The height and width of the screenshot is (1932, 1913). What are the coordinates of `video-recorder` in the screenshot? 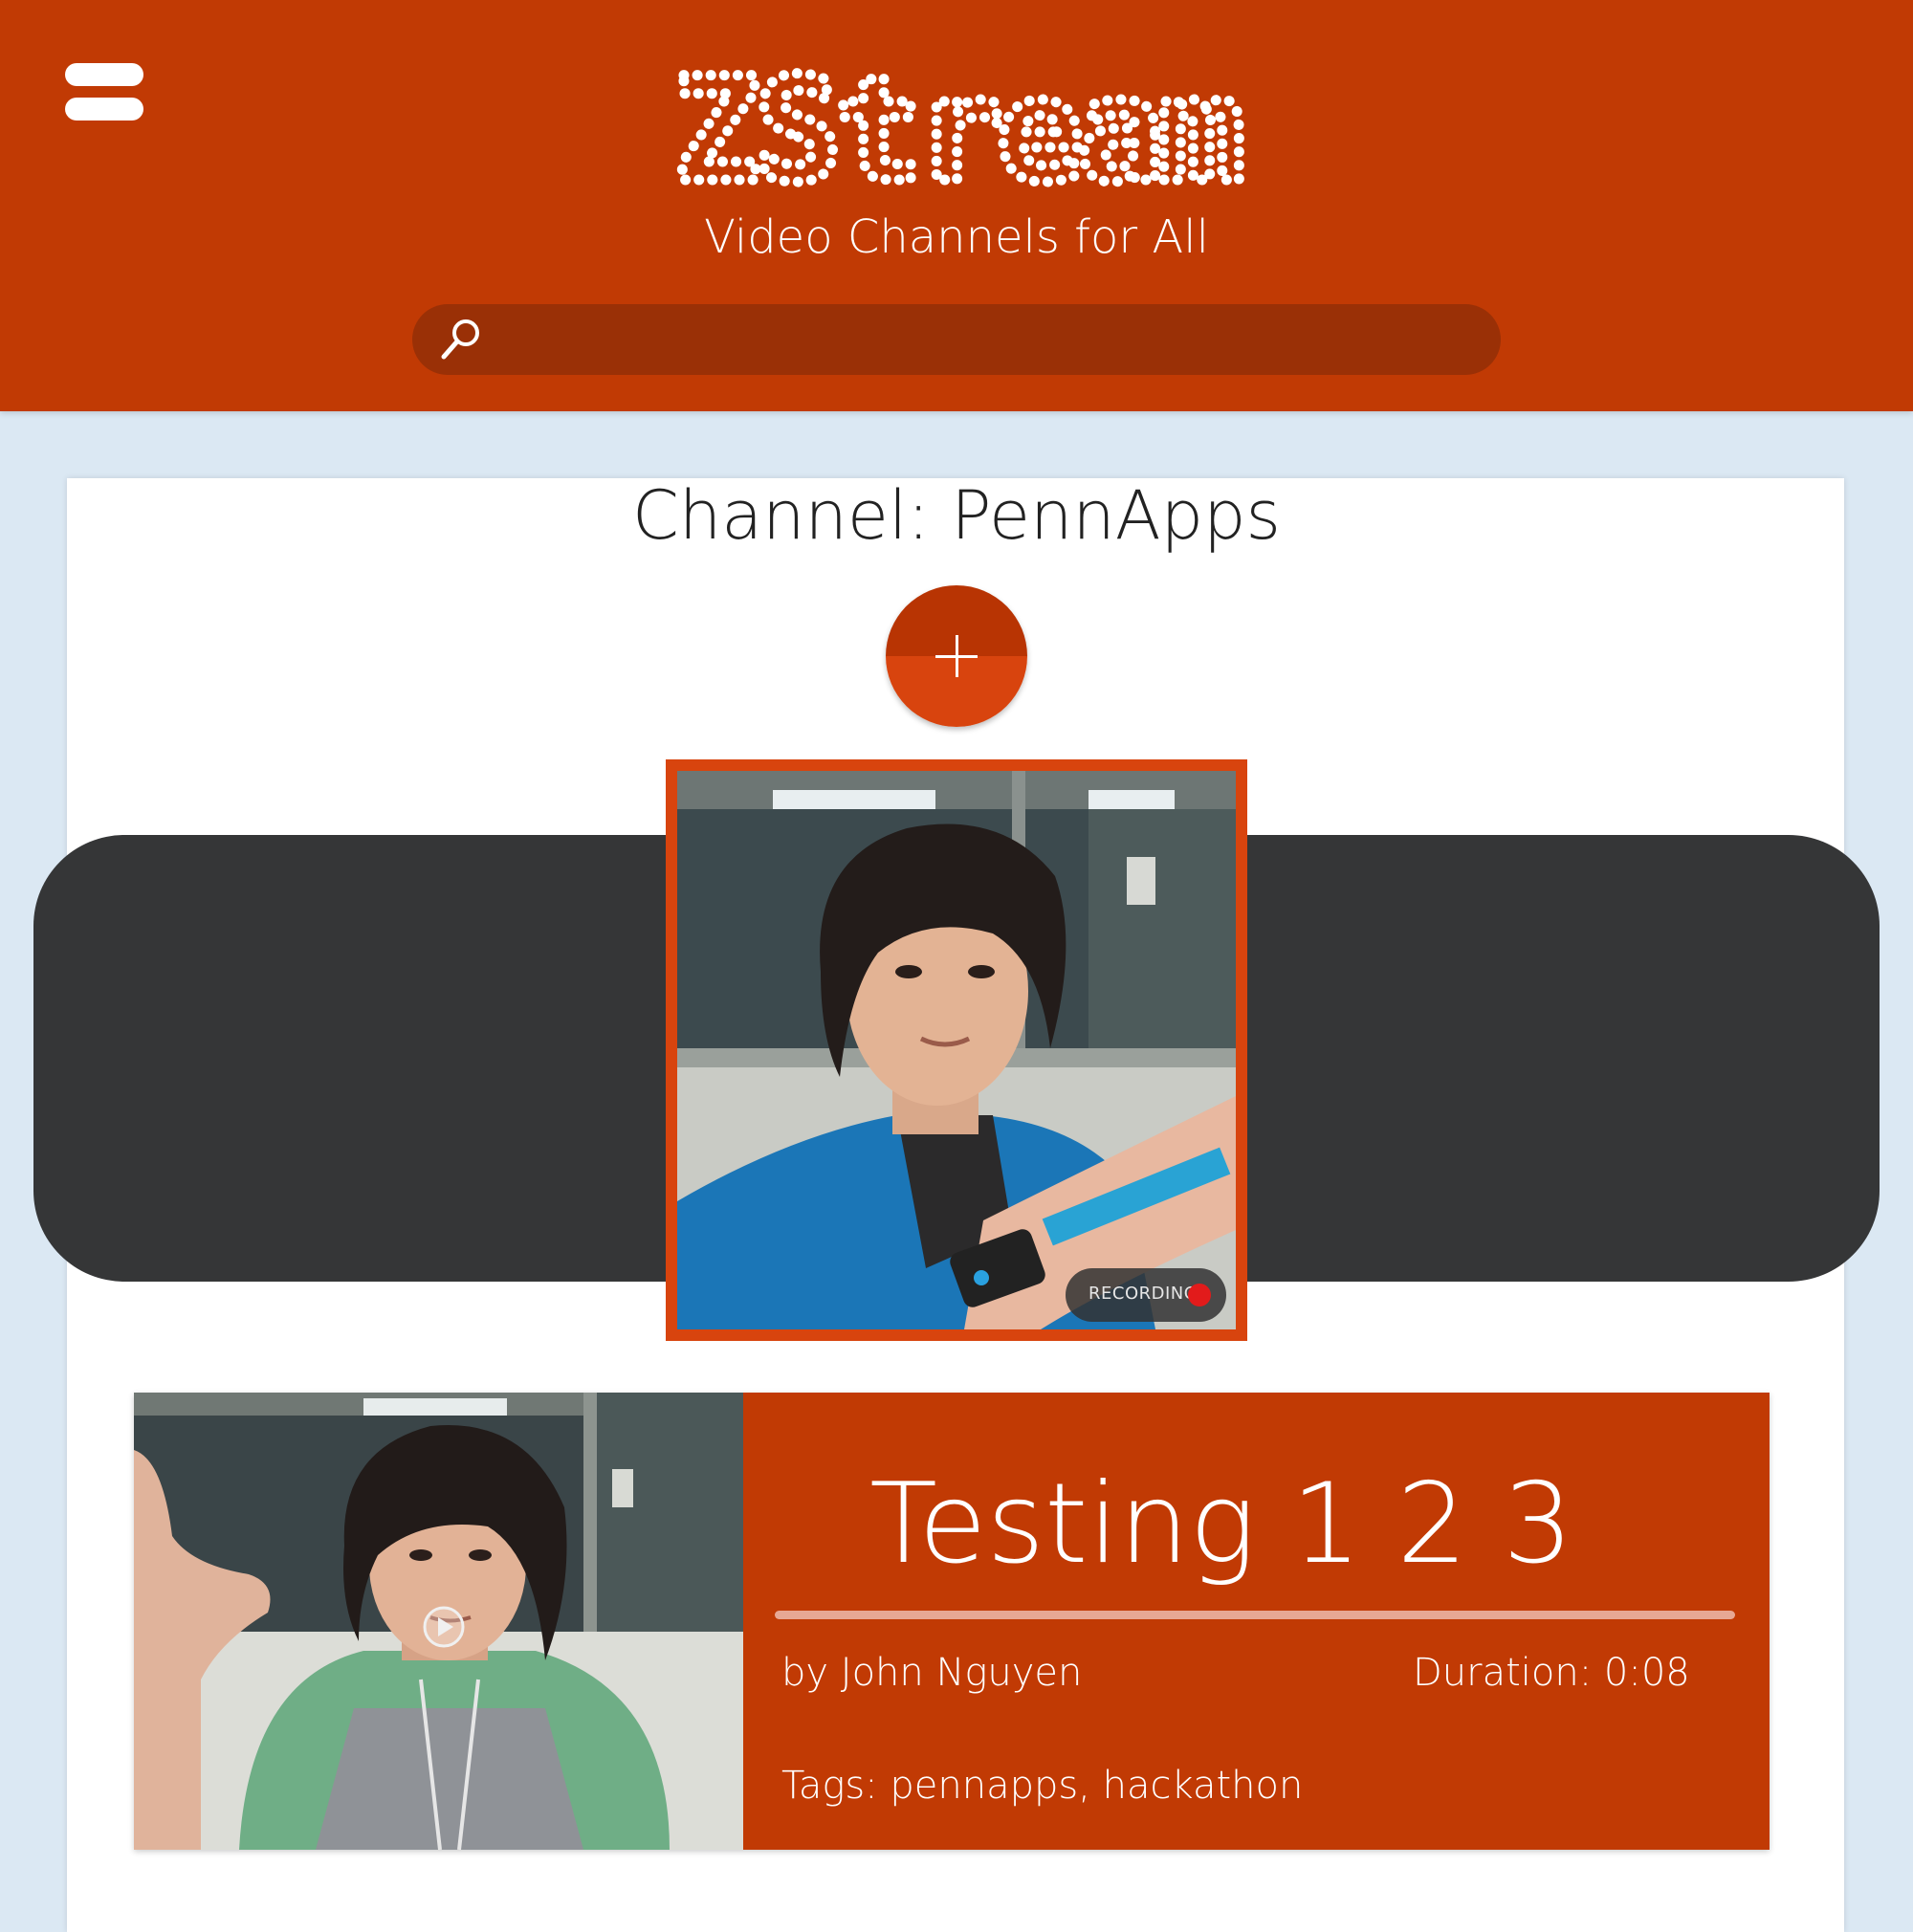 It's located at (957, 1050).